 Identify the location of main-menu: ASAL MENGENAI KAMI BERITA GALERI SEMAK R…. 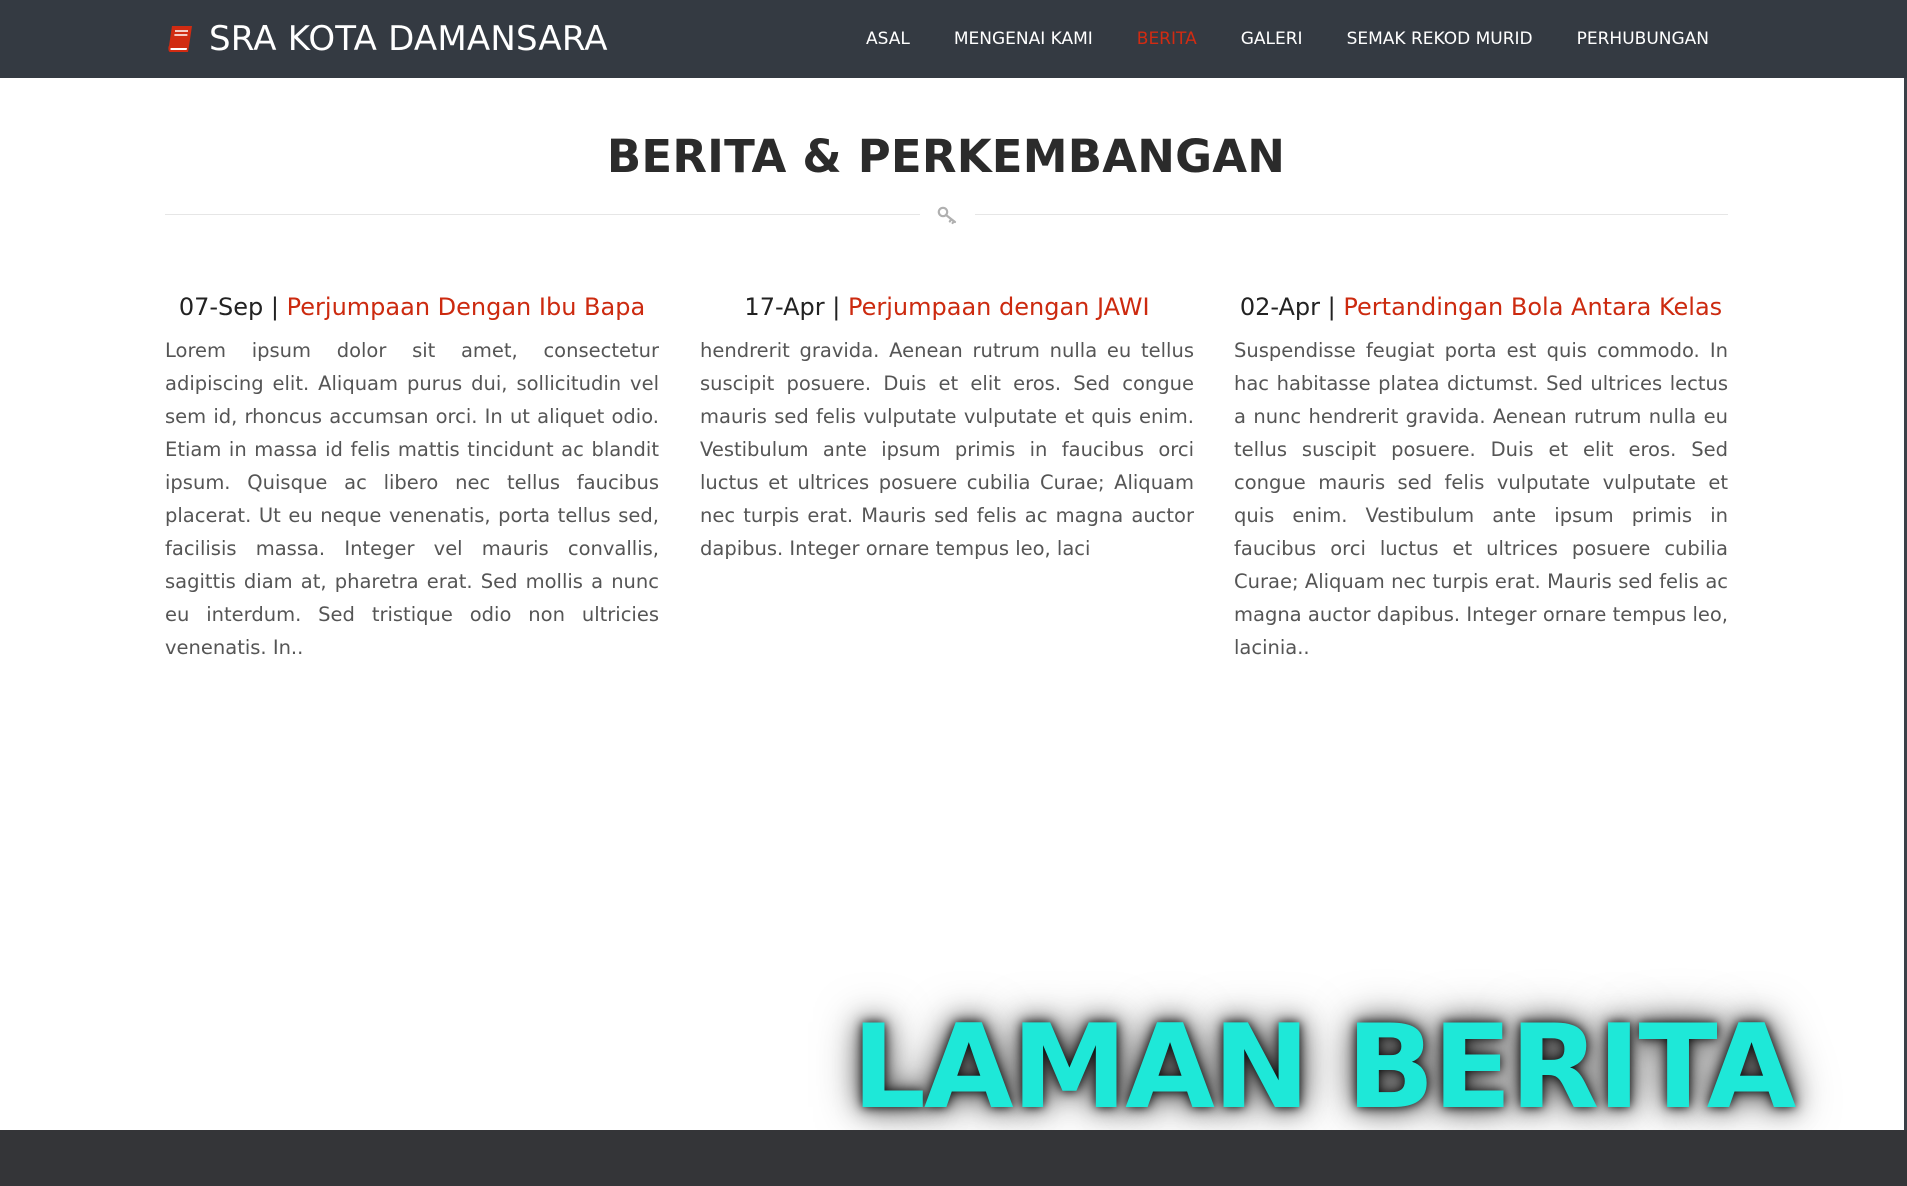
(1287, 39).